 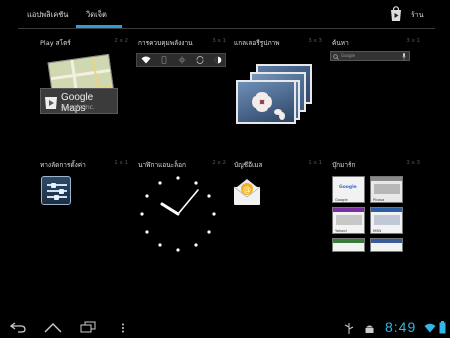 What do you see at coordinates (348, 220) in the screenshot?
I see `bookmark-thumbnail: Yahoo!` at bounding box center [348, 220].